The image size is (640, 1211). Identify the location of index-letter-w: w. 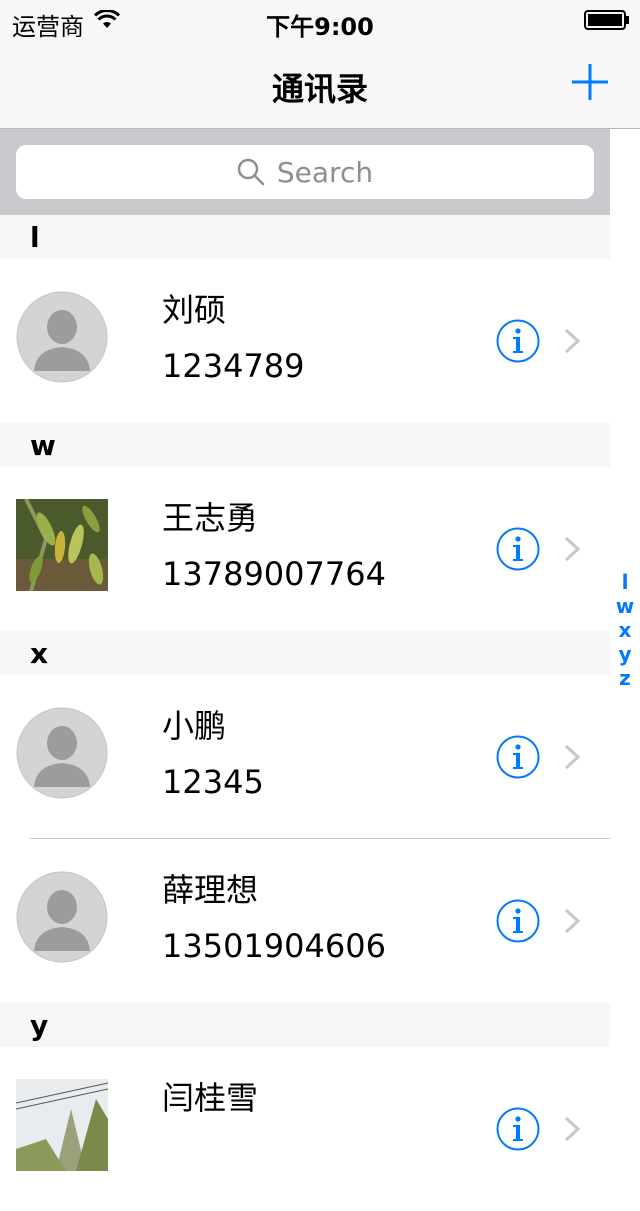
(625, 606).